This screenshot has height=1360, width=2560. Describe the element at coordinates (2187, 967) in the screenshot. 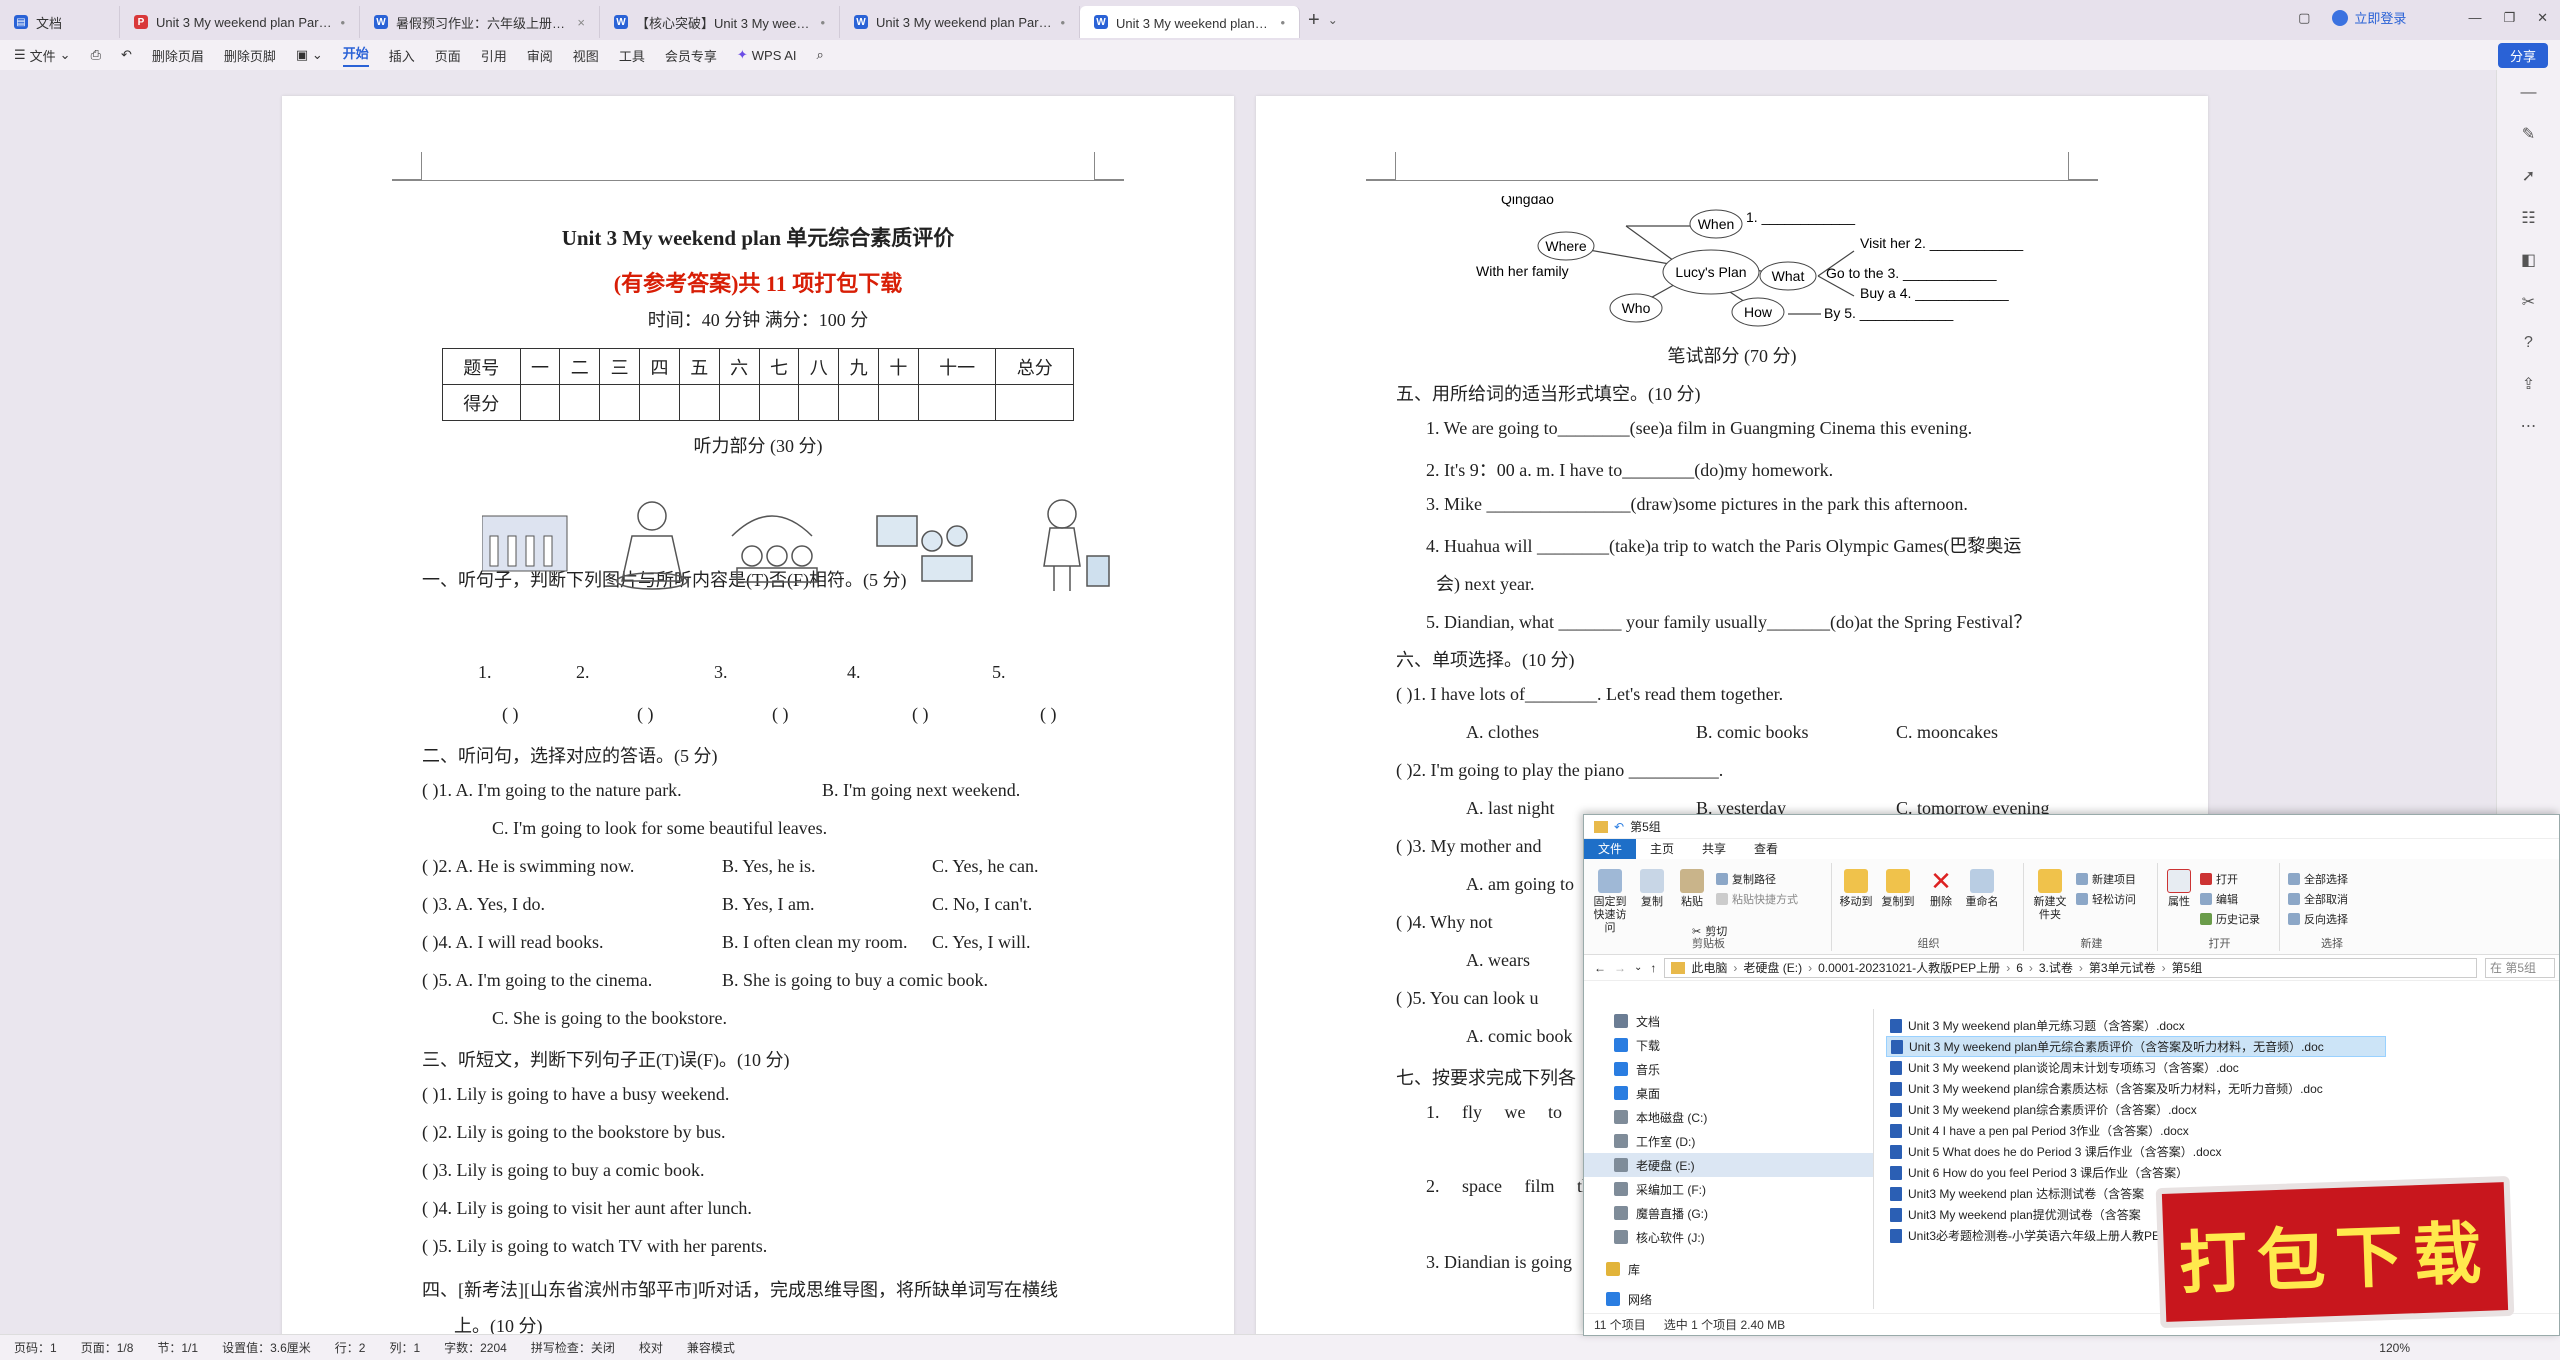

I see `breadcrumb-item: 第5组` at that location.